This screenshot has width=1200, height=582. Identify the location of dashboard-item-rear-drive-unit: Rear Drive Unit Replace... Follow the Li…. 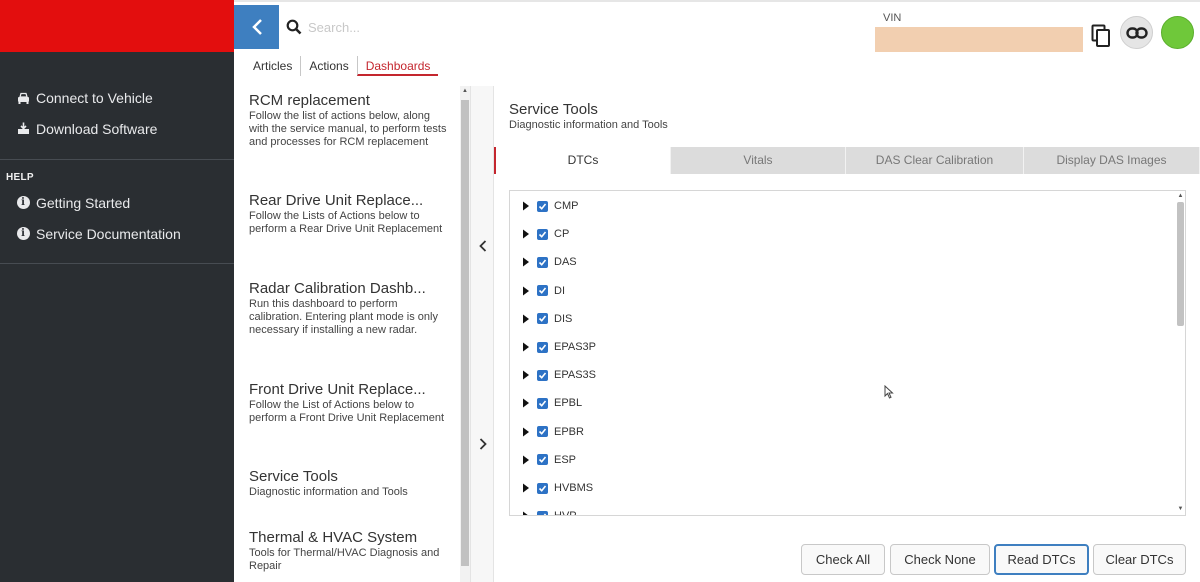
(349, 214).